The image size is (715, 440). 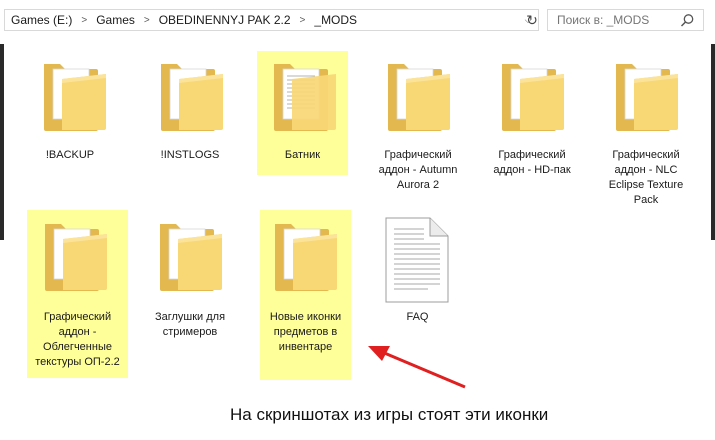 What do you see at coordinates (532, 162) in the screenshot?
I see `item-label: Графический аддон - HD-пак` at bounding box center [532, 162].